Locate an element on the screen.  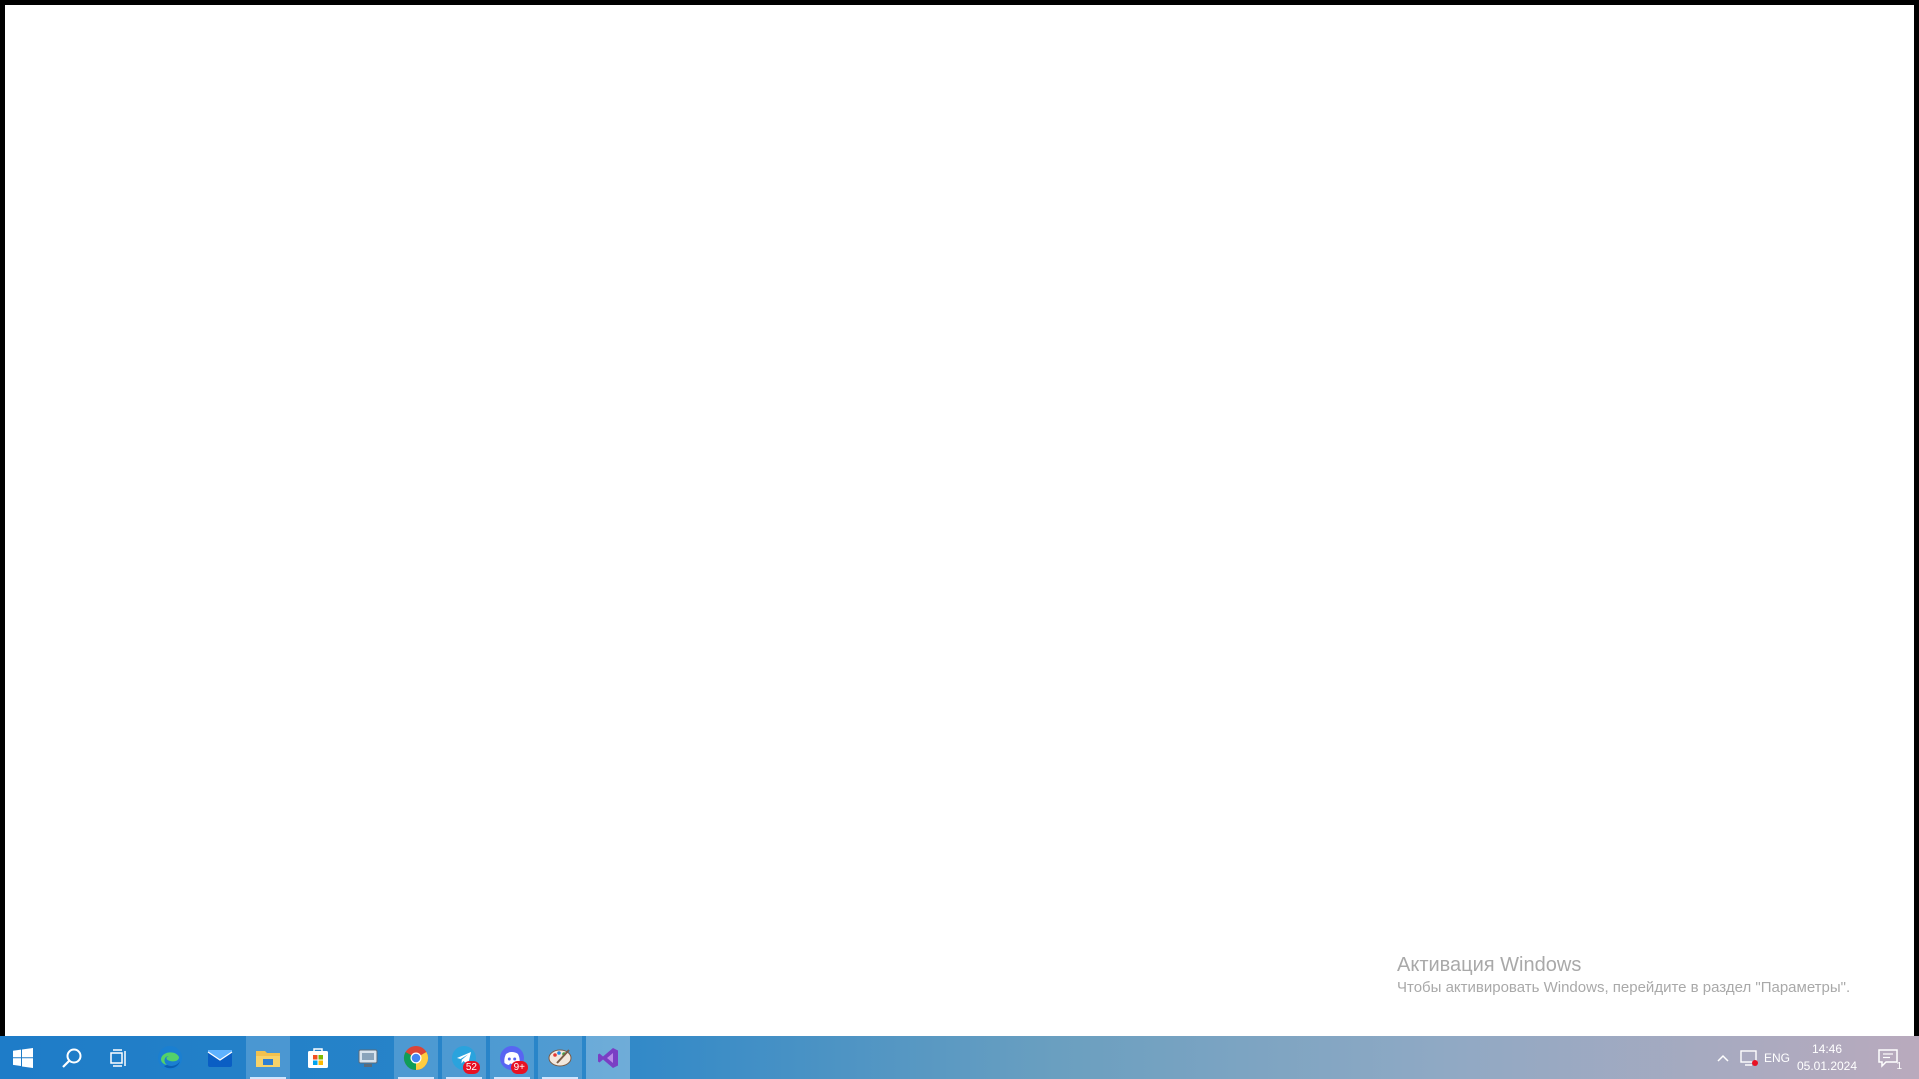
notification-icon is located at coordinates (1888, 1058).